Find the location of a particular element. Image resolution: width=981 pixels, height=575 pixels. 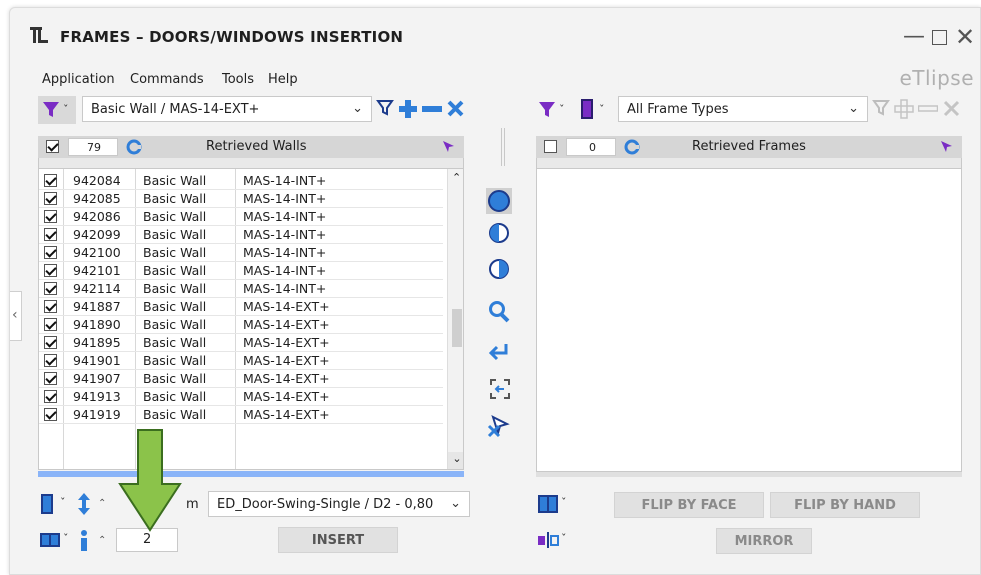

fit-selection-icon is located at coordinates (500, 389).